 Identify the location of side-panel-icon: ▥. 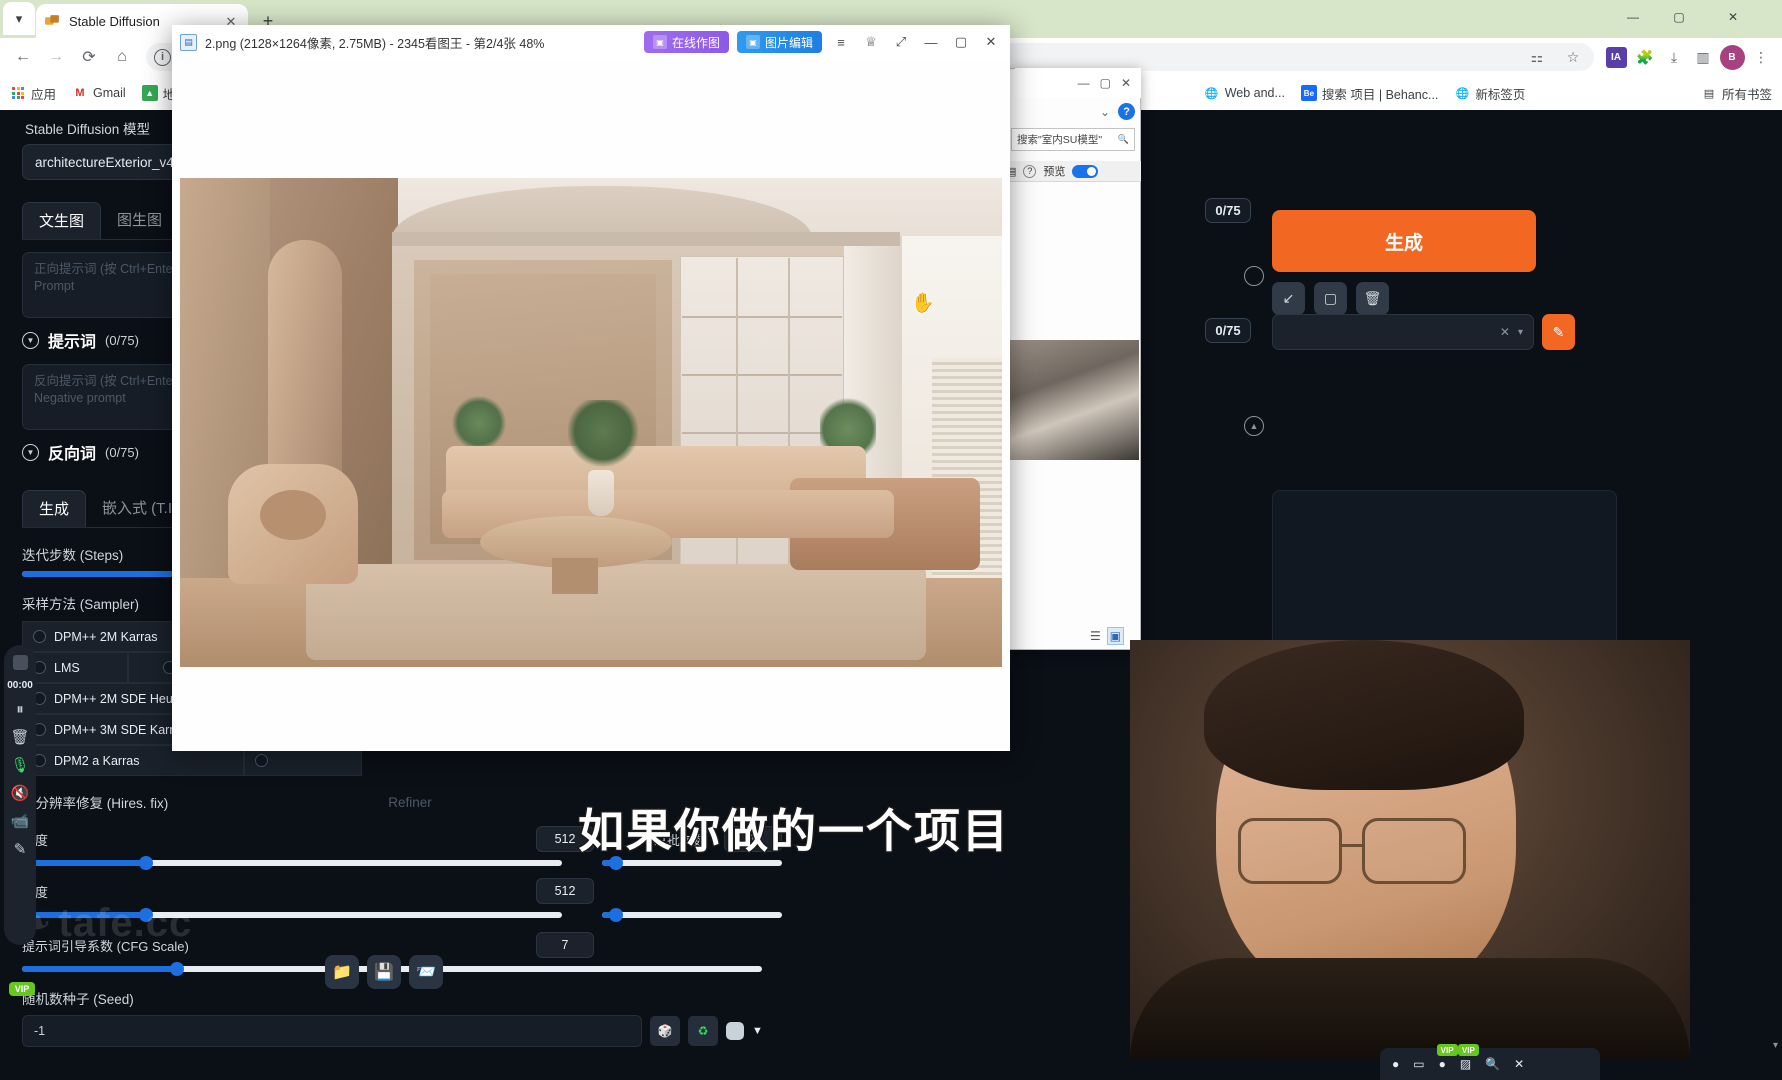
(1703, 57).